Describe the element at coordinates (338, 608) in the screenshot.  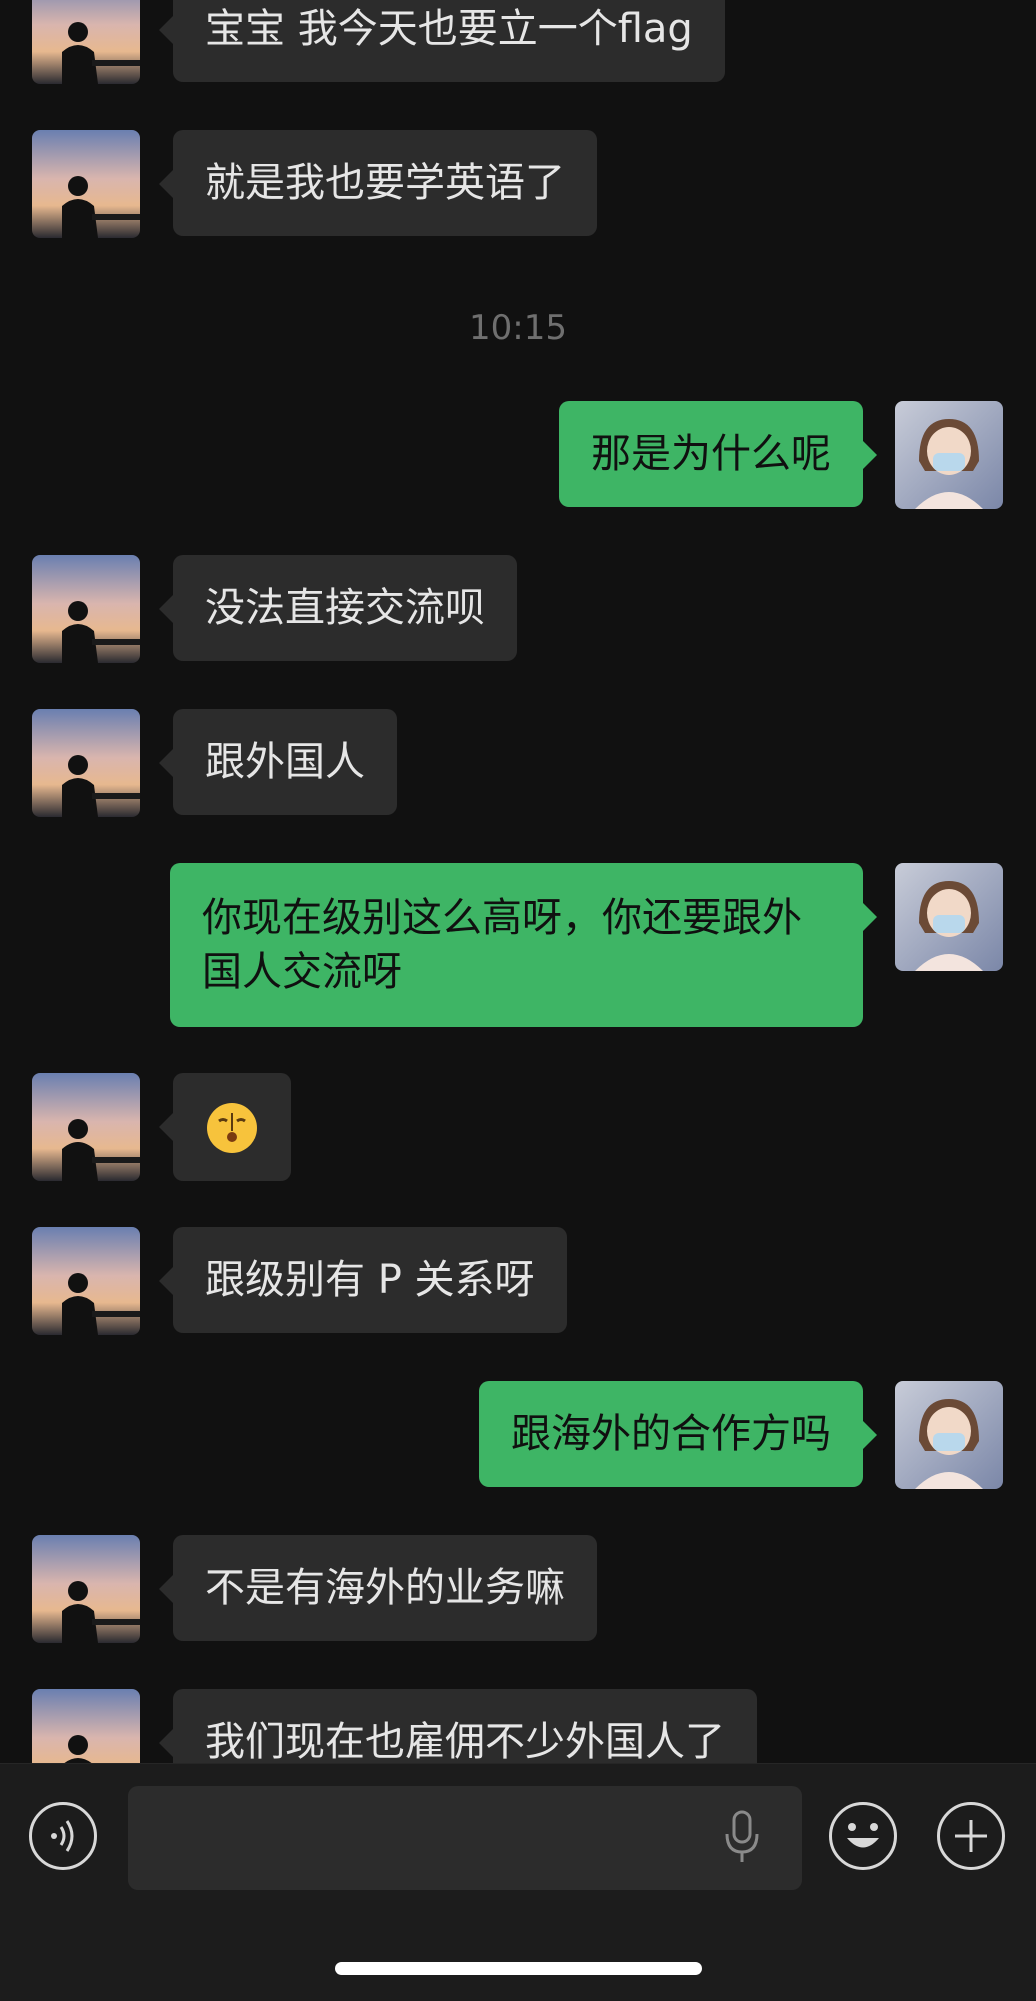
I see `message-bubble: 没法直接交流呗` at that location.